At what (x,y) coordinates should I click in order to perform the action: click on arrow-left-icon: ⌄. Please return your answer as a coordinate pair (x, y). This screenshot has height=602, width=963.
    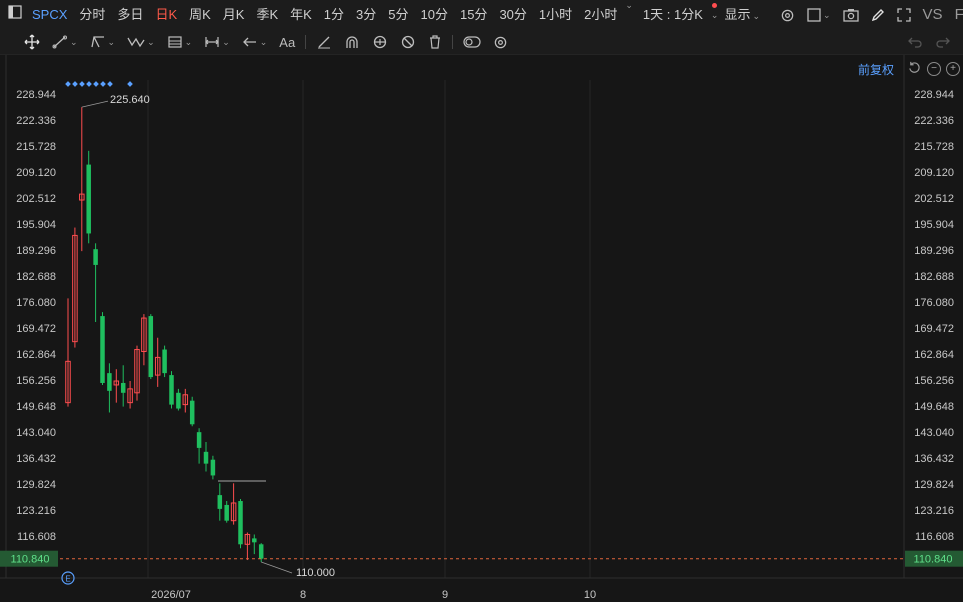
    Looking at the image, I should click on (255, 42).